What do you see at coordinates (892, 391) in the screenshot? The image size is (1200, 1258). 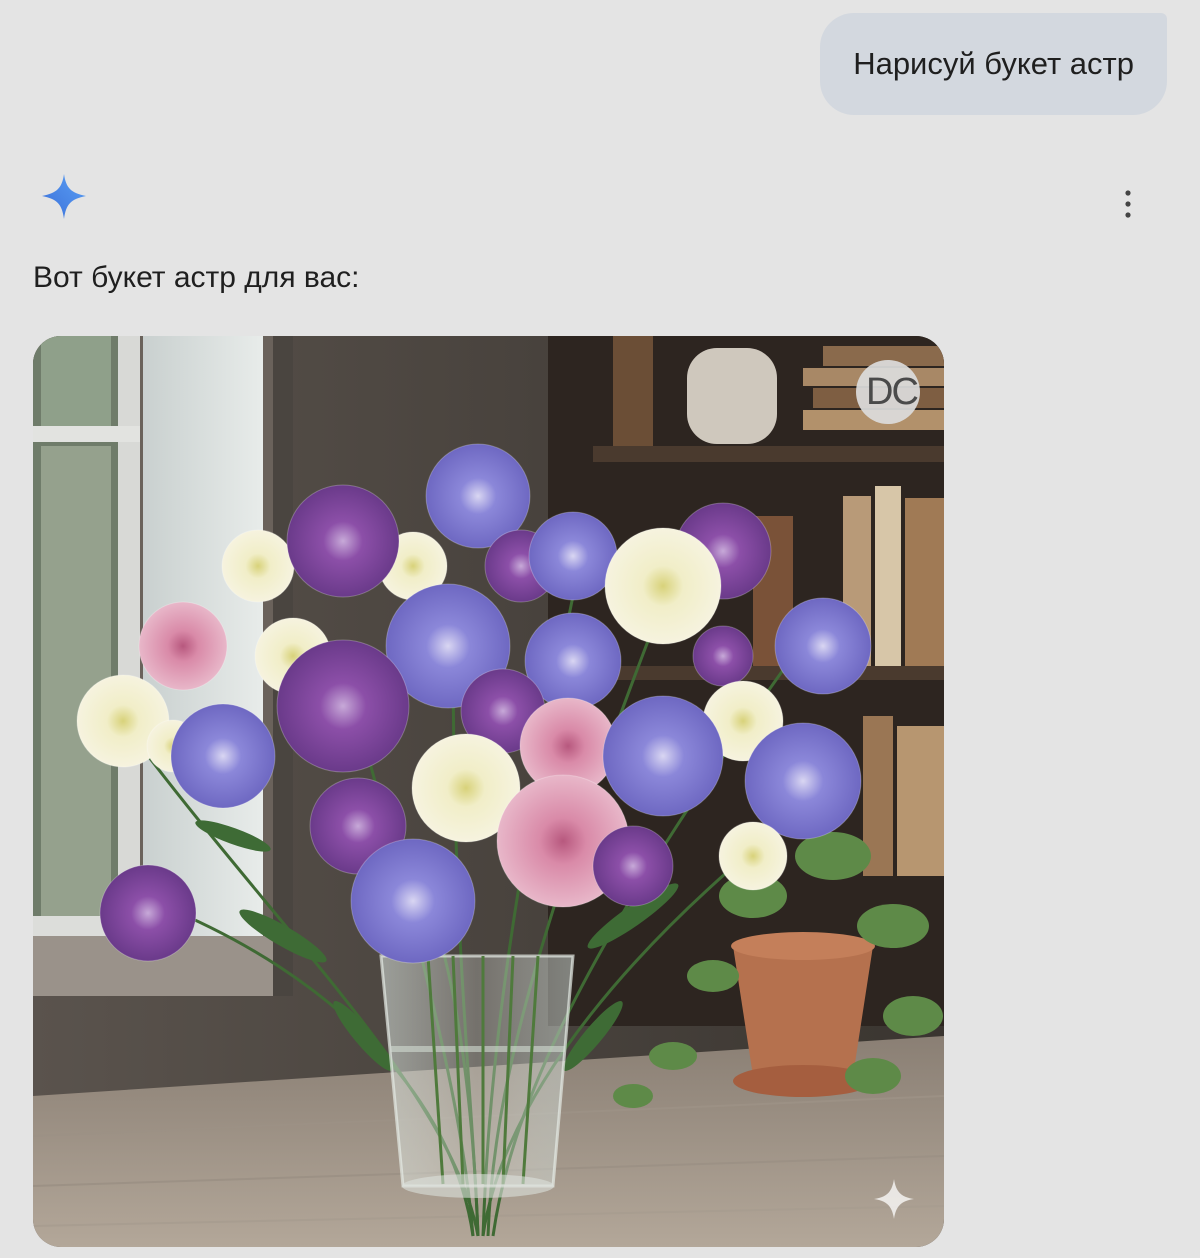 I see `image-badge-text: DC` at bounding box center [892, 391].